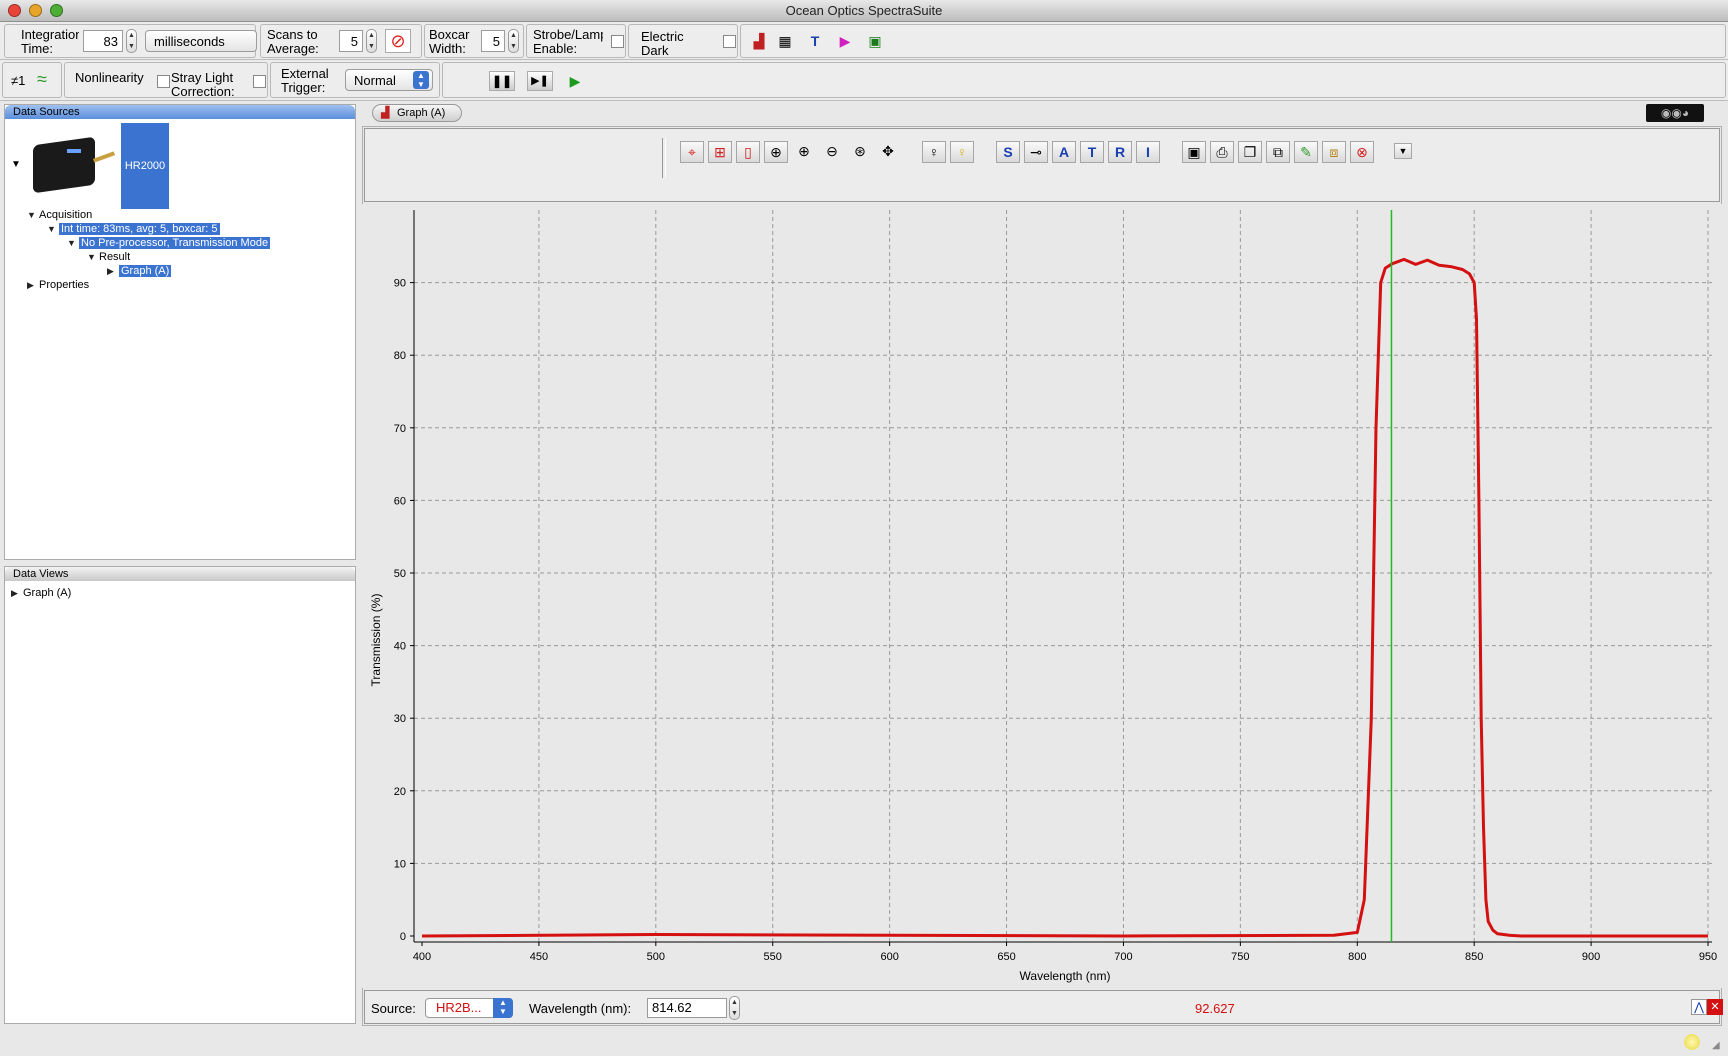 This screenshot has width=1728, height=1056. I want to click on stop-icon: ⊘, so click(398, 41).